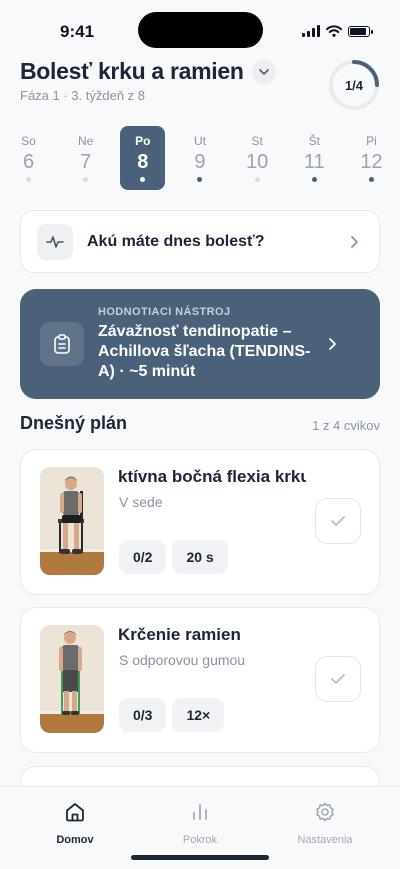  I want to click on page-title: Bolesť krku a ramien, so click(132, 71).